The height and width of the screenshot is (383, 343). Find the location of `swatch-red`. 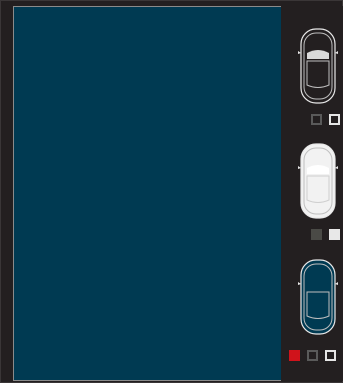

swatch-red is located at coordinates (294, 355).